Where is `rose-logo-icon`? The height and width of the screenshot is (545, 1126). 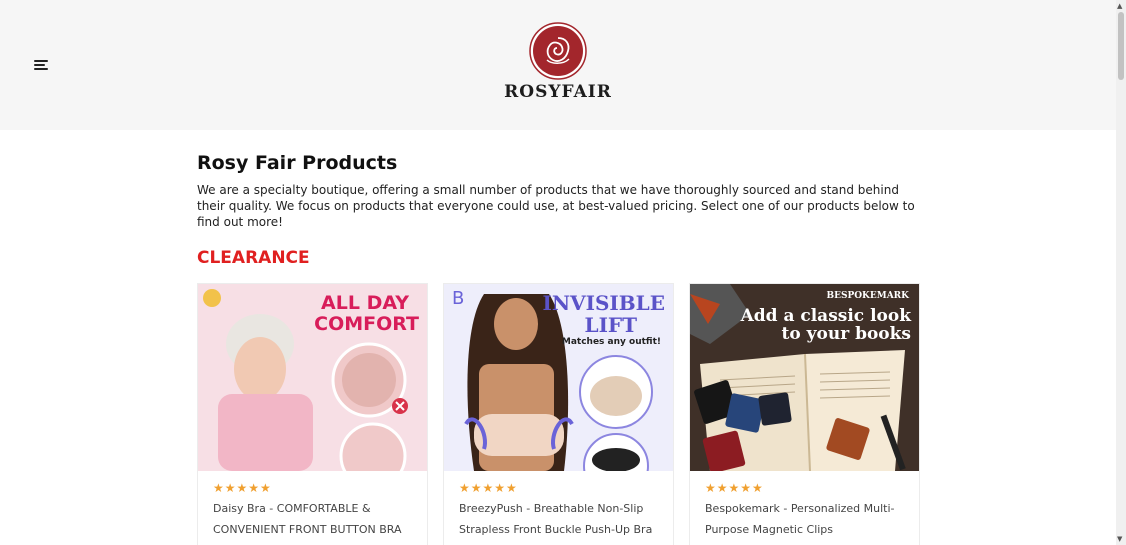
rose-logo-icon is located at coordinates (558, 51).